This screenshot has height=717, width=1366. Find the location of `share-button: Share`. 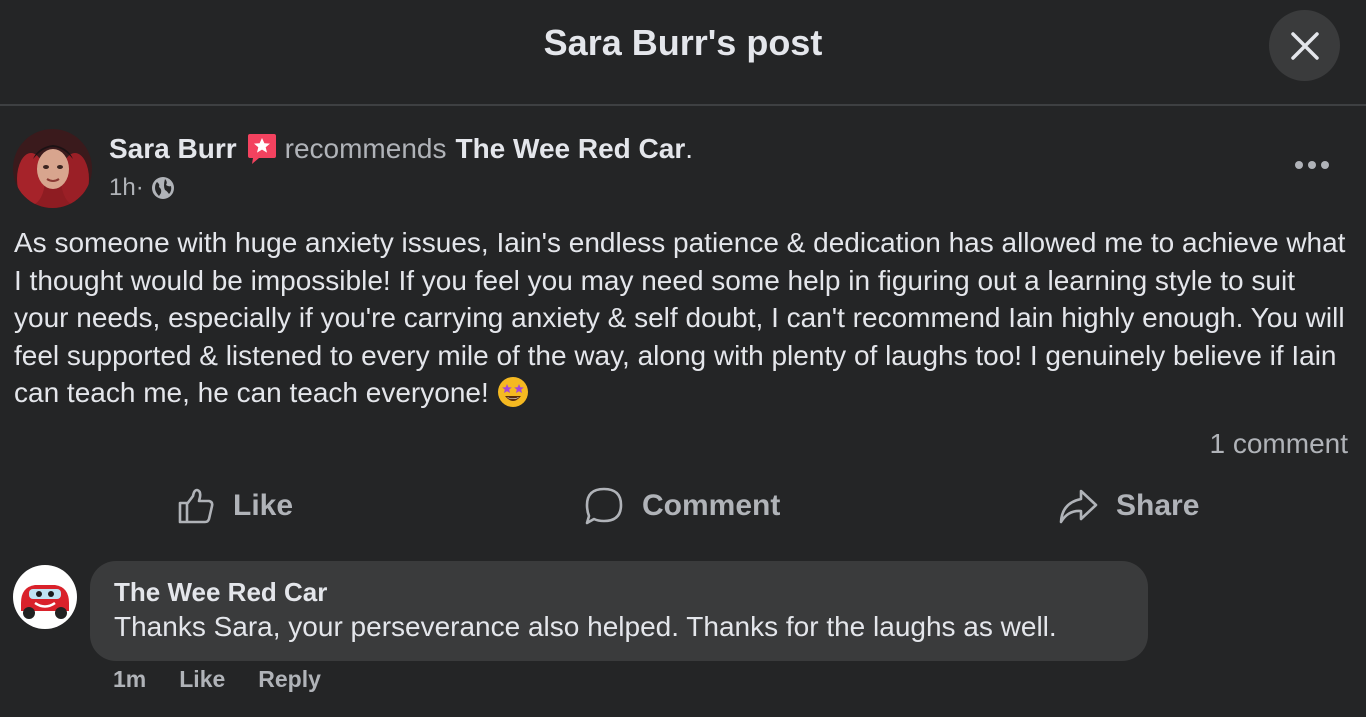

share-button: Share is located at coordinates (1128, 506).